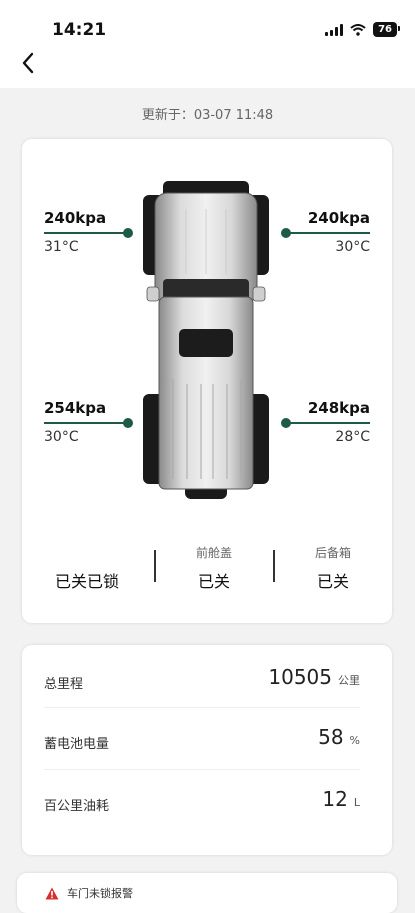 The width and height of the screenshot is (415, 913). What do you see at coordinates (207, 69) in the screenshot?
I see `nav-bar` at bounding box center [207, 69].